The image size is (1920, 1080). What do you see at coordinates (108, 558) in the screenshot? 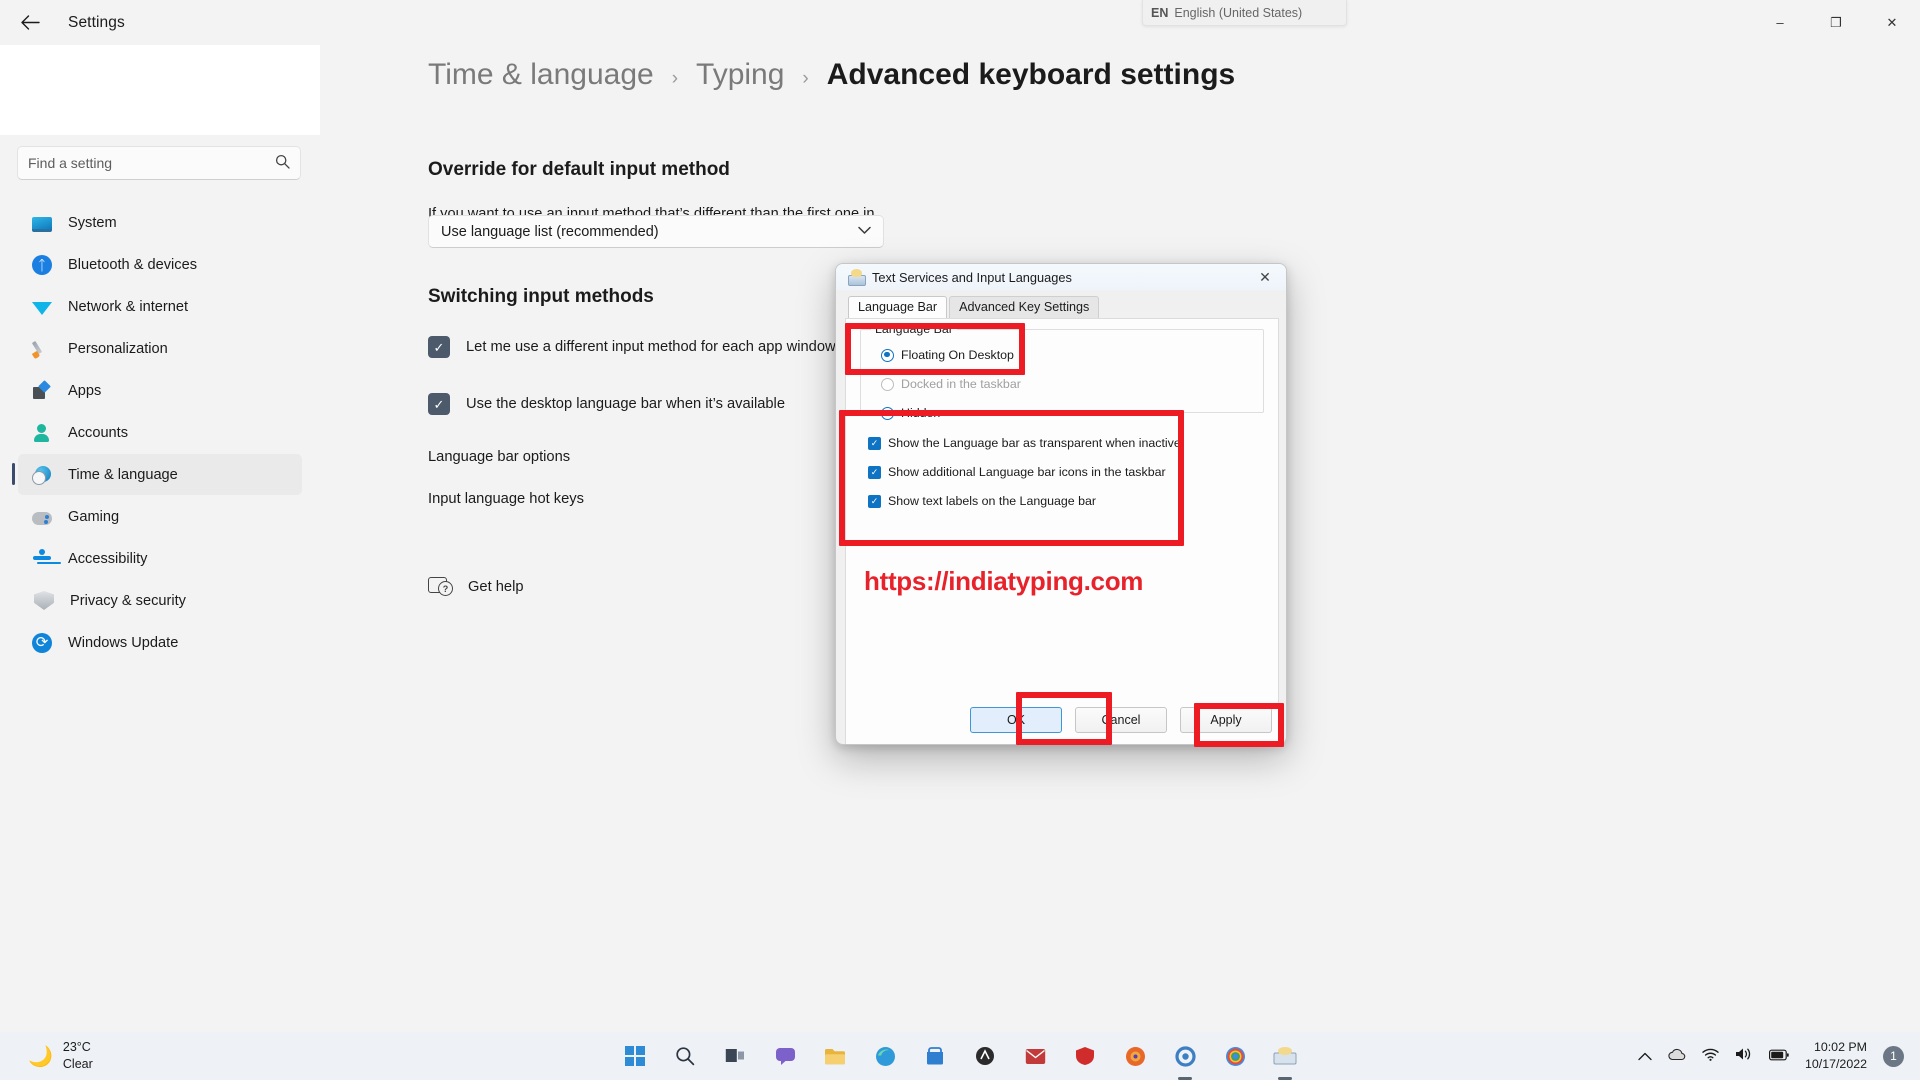
I see `sidebar-item-label: Accessibility` at bounding box center [108, 558].